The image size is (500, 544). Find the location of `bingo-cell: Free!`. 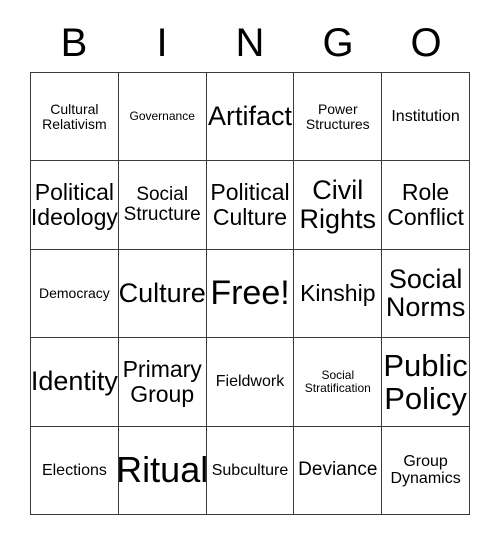

bingo-cell: Free! is located at coordinates (250, 294).